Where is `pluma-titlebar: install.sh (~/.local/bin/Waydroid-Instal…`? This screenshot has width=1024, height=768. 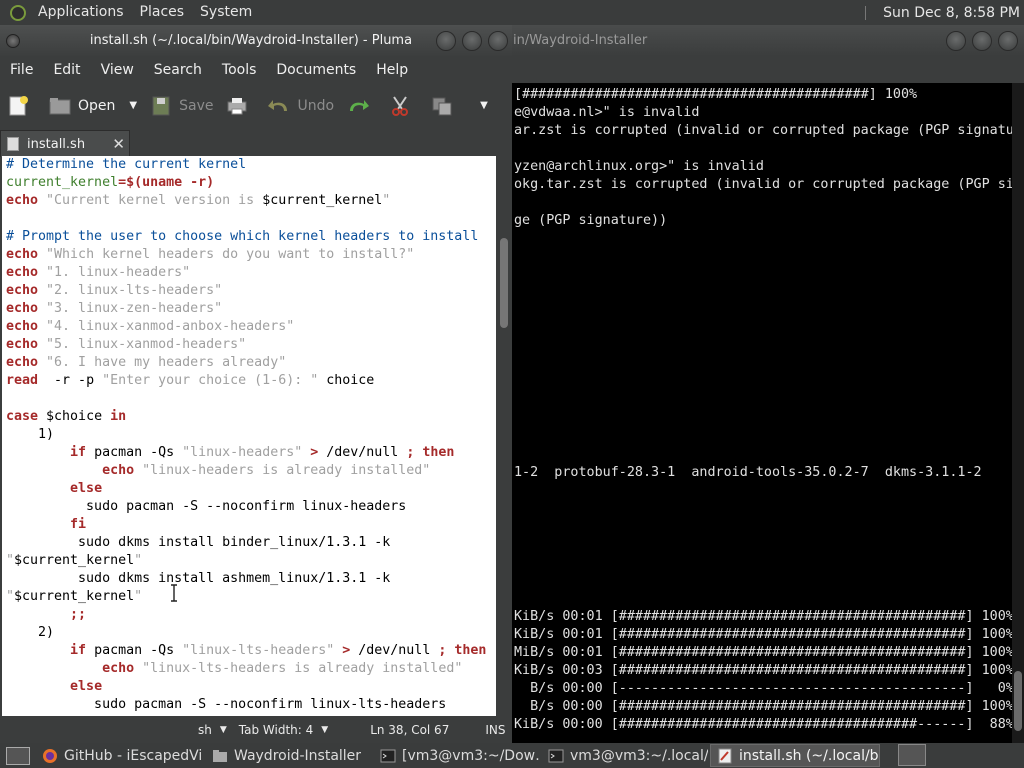
pluma-titlebar: install.sh (~/.local/bin/Waydroid-Instal… is located at coordinates (256, 40).